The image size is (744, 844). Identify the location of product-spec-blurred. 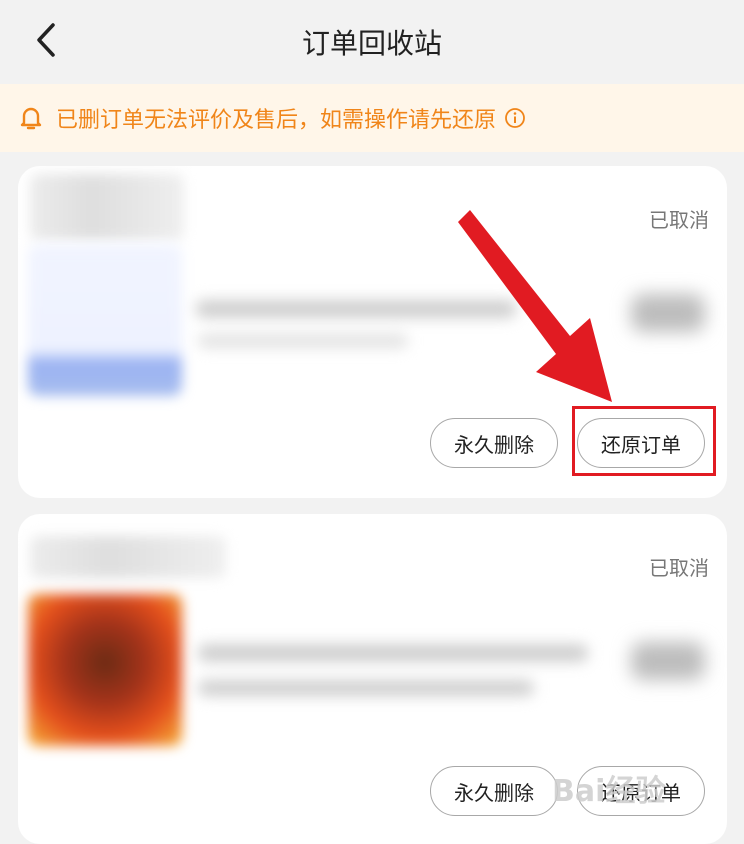
(303, 341).